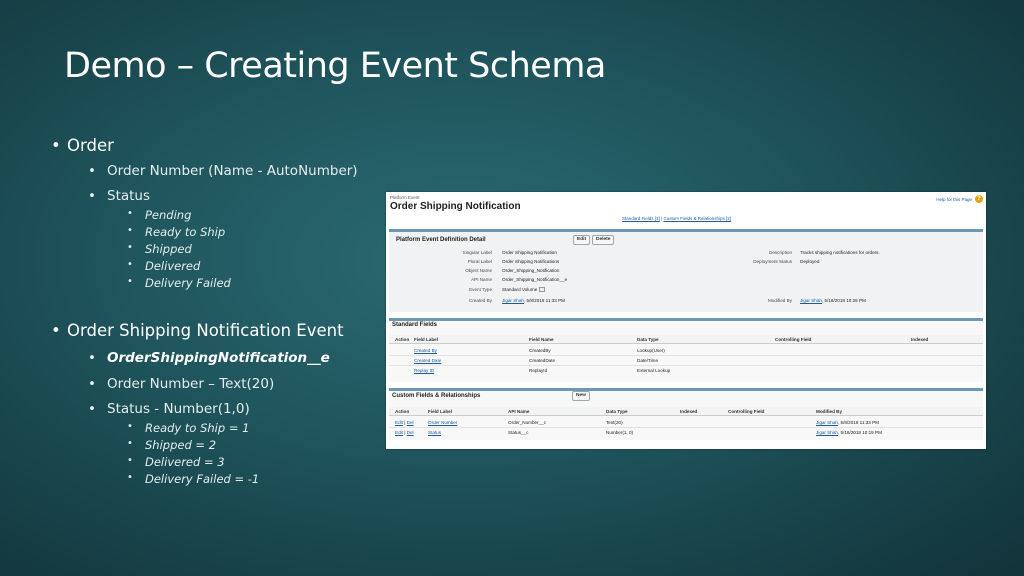 The width and height of the screenshot is (1024, 576). Describe the element at coordinates (478, 270) in the screenshot. I see `field-label: Object Name` at that location.